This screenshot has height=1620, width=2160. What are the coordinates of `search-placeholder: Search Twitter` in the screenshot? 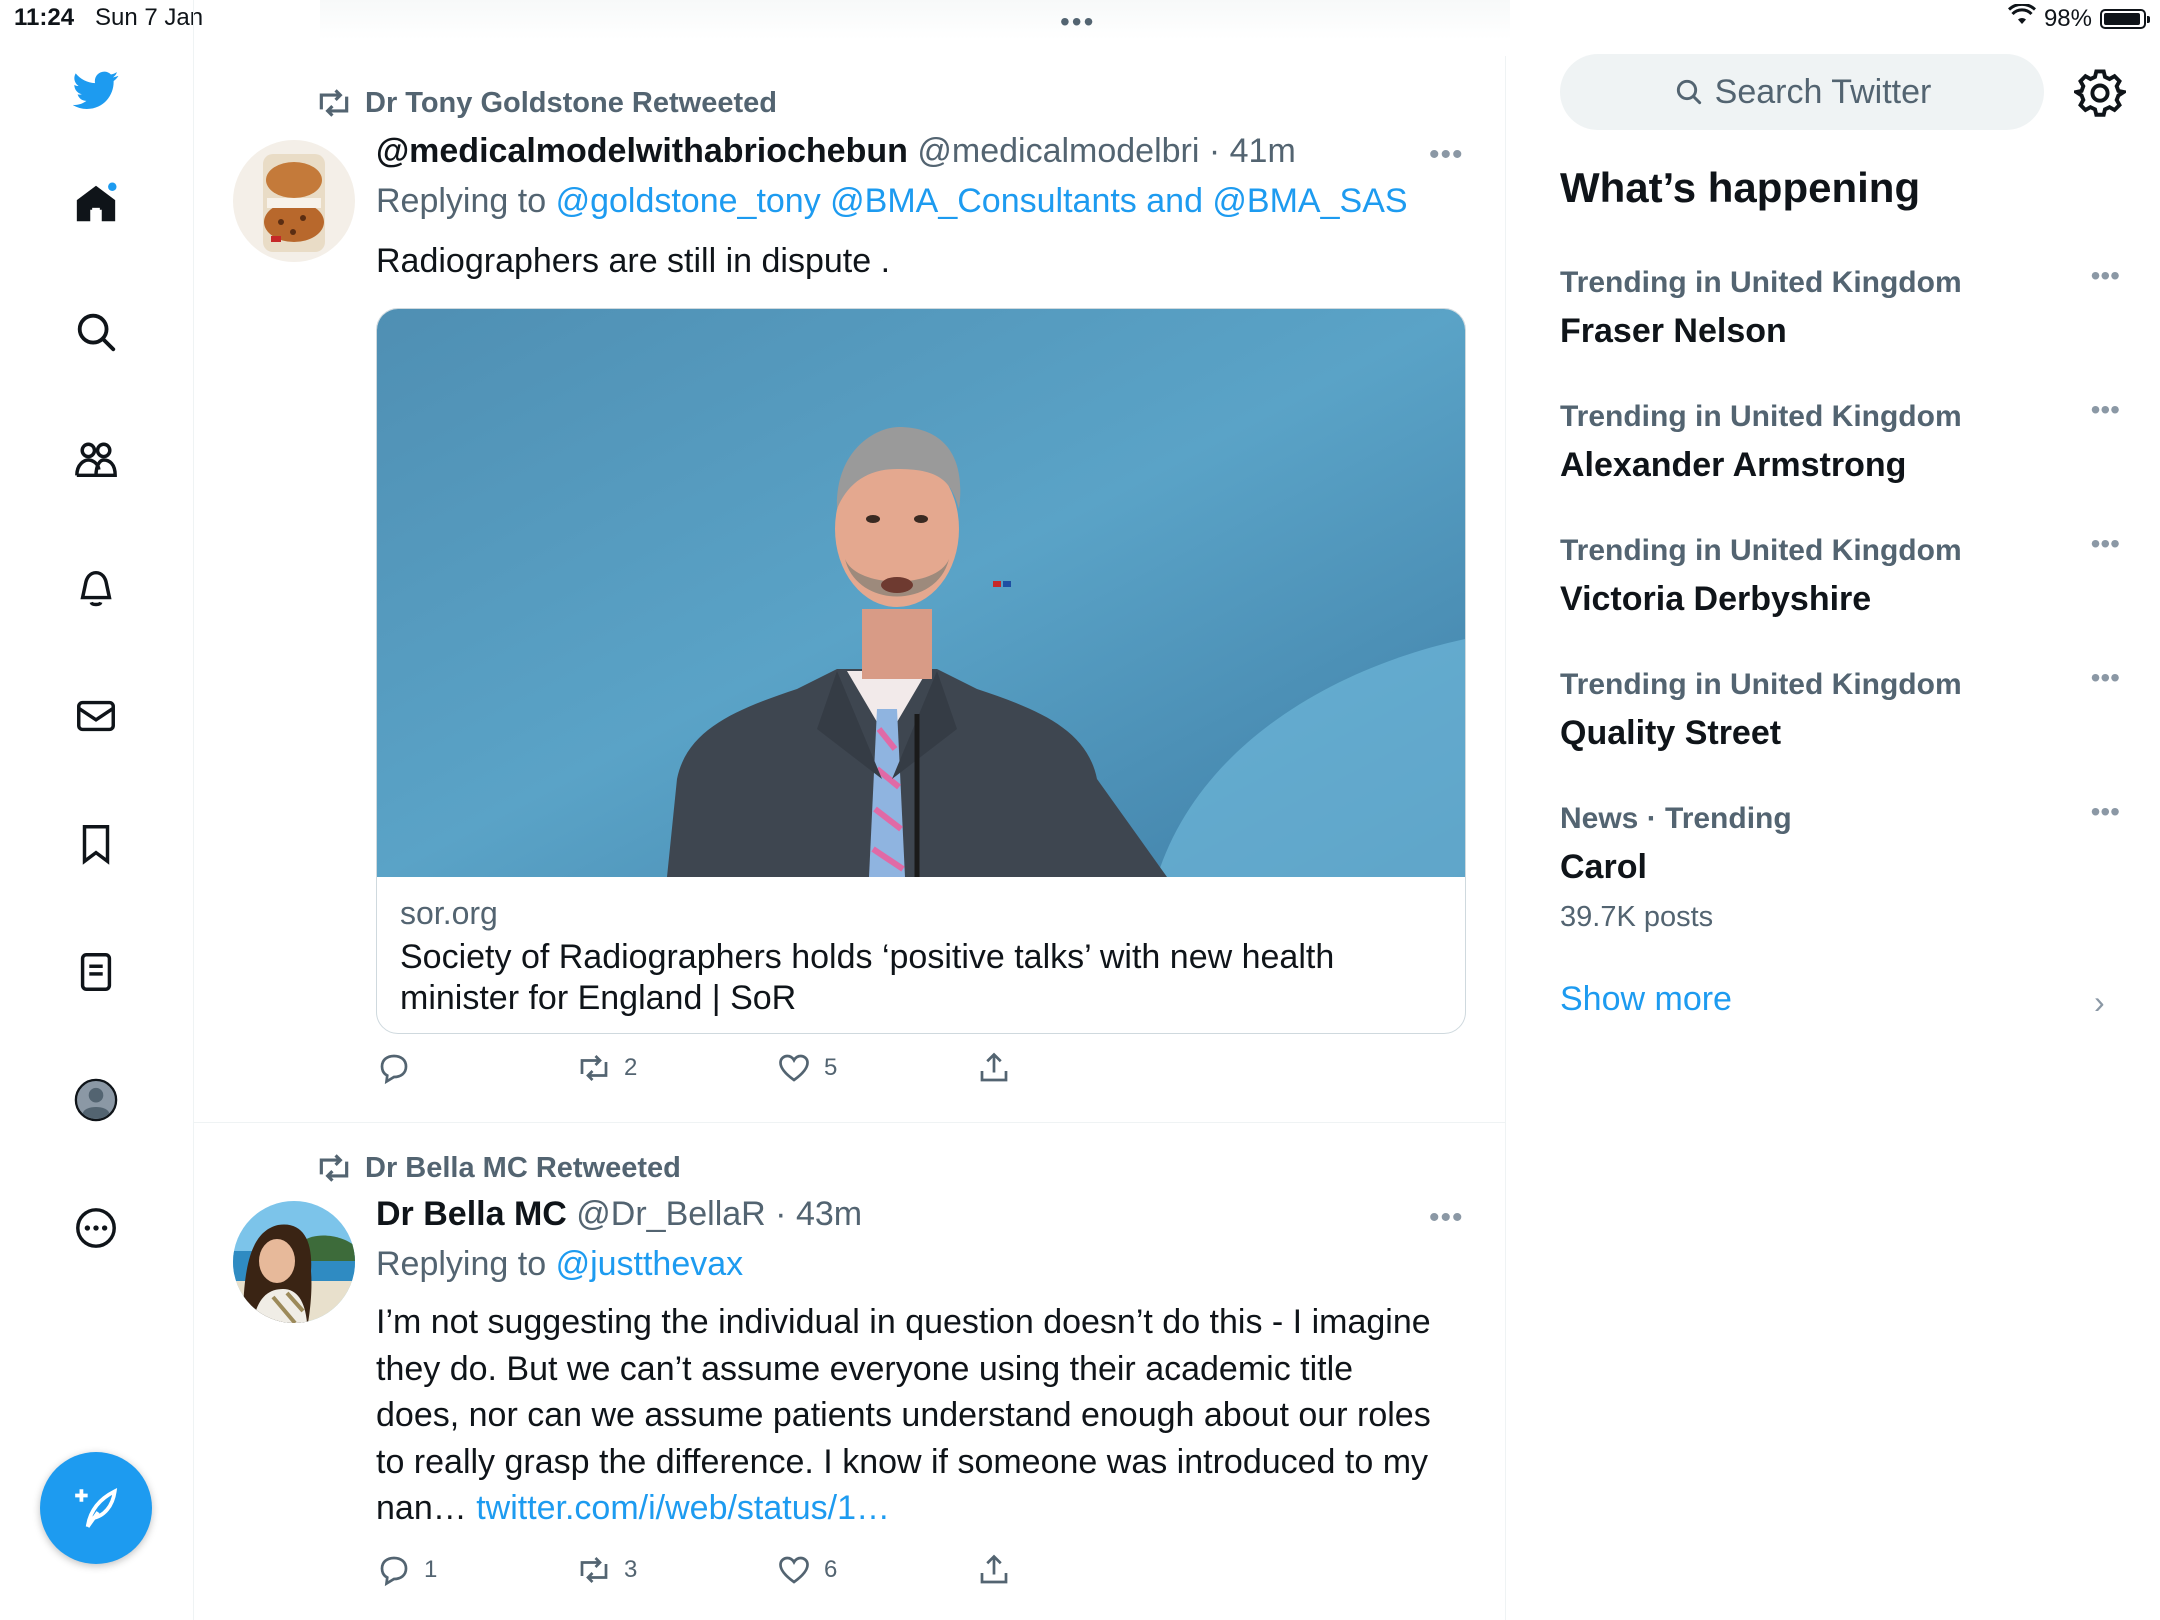 It's located at (1823, 91).